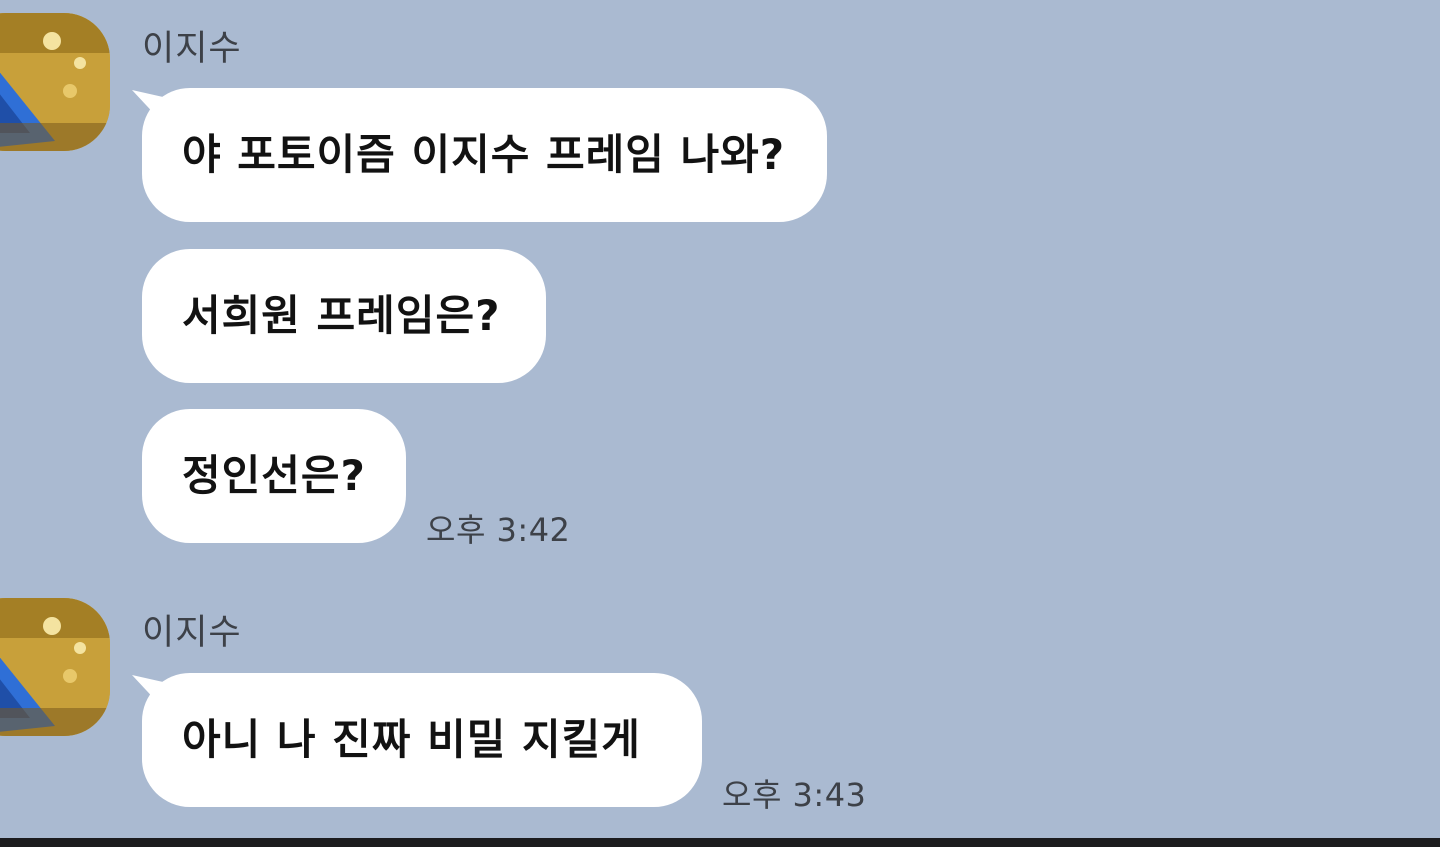 The height and width of the screenshot is (847, 1440). What do you see at coordinates (720, 842) in the screenshot?
I see `bottom-bar` at bounding box center [720, 842].